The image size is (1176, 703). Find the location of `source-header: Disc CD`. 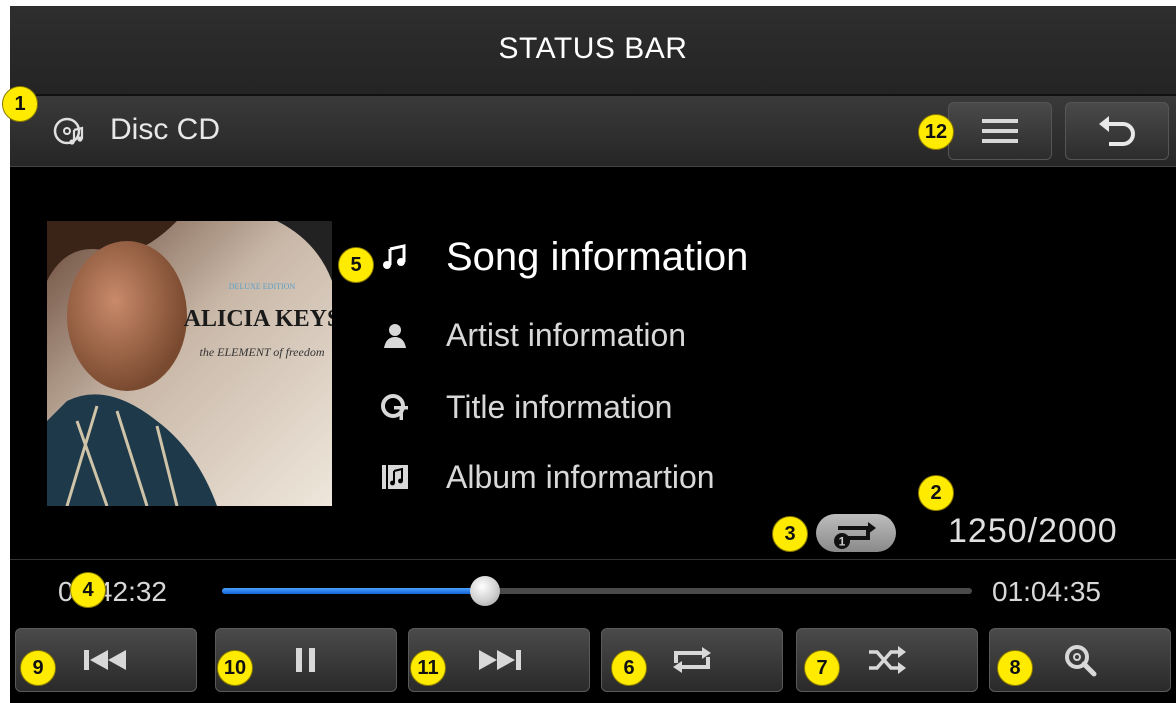

source-header: Disc CD is located at coordinates (593, 131).